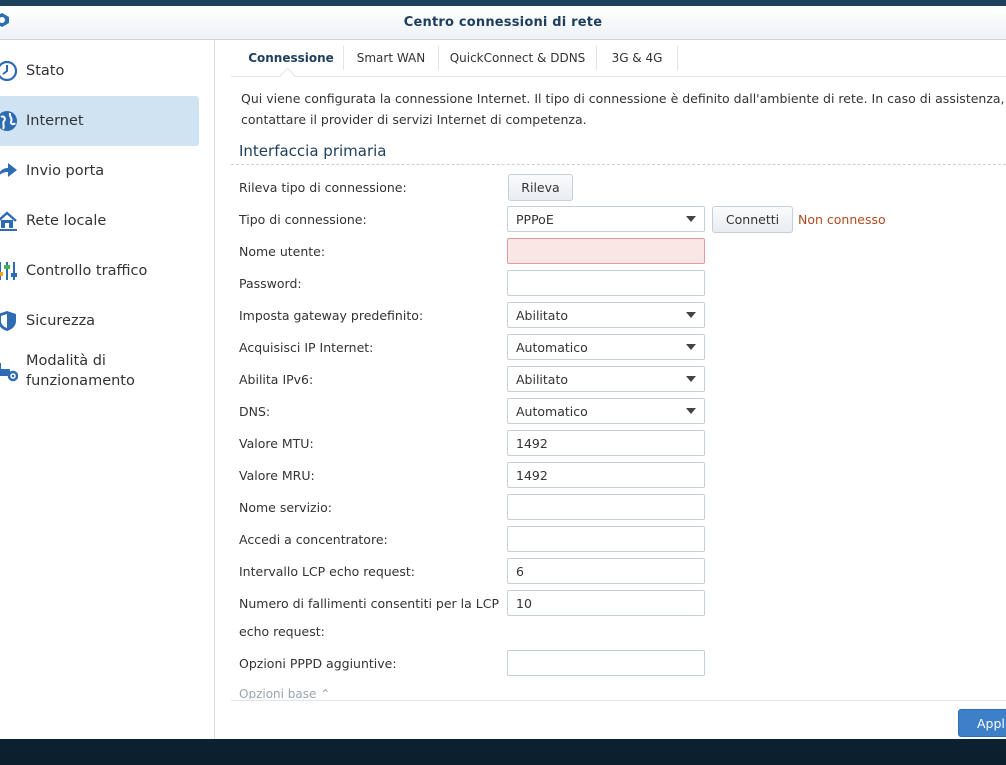 This screenshot has height=765, width=1006. Describe the element at coordinates (313, 151) in the screenshot. I see `section-title: Interfaccia primaria` at that location.